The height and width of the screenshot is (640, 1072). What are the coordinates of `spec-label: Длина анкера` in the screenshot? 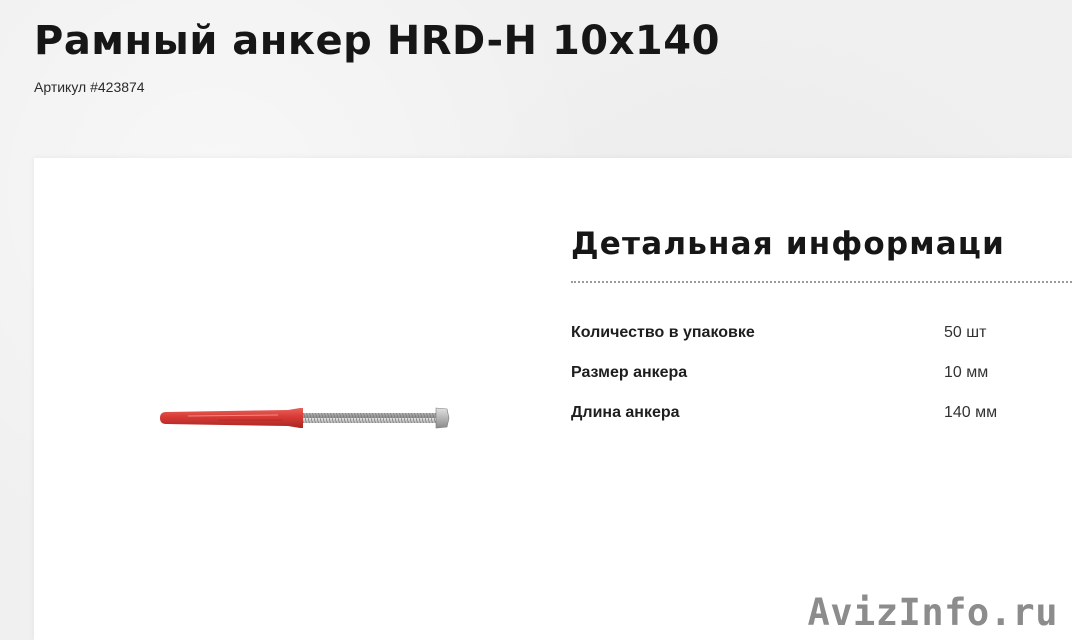 It's located at (625, 412).